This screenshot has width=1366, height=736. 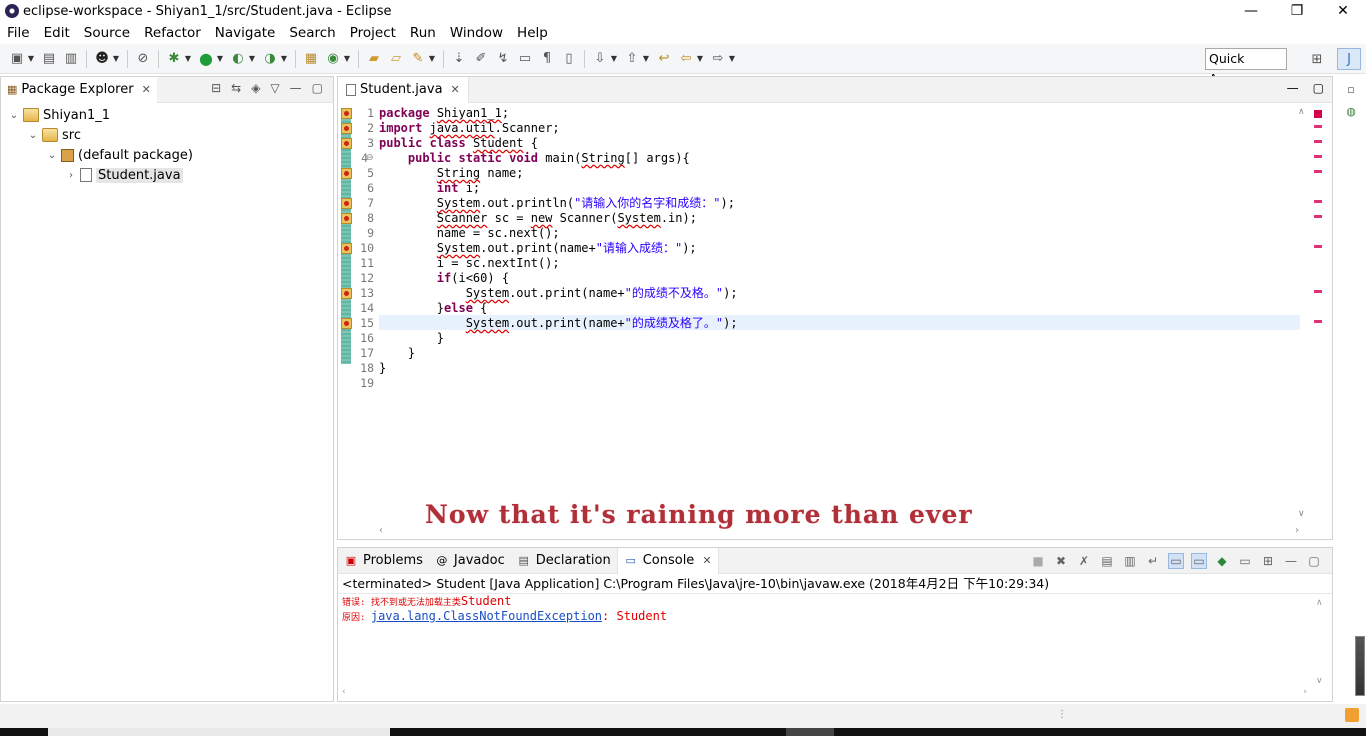 I want to click on toggle-breadcrumb-icon: ▯, so click(x=569, y=59).